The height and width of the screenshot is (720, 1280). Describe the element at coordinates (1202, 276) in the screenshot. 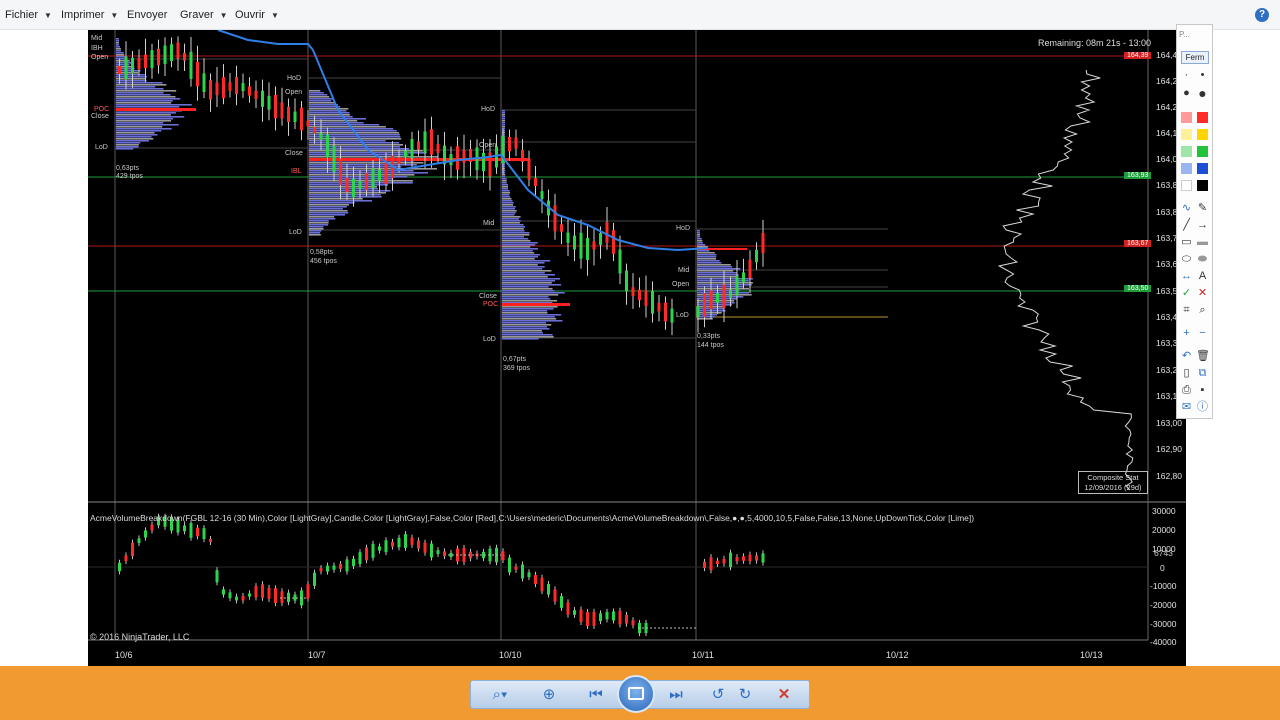

I see `text-icon: A` at that location.